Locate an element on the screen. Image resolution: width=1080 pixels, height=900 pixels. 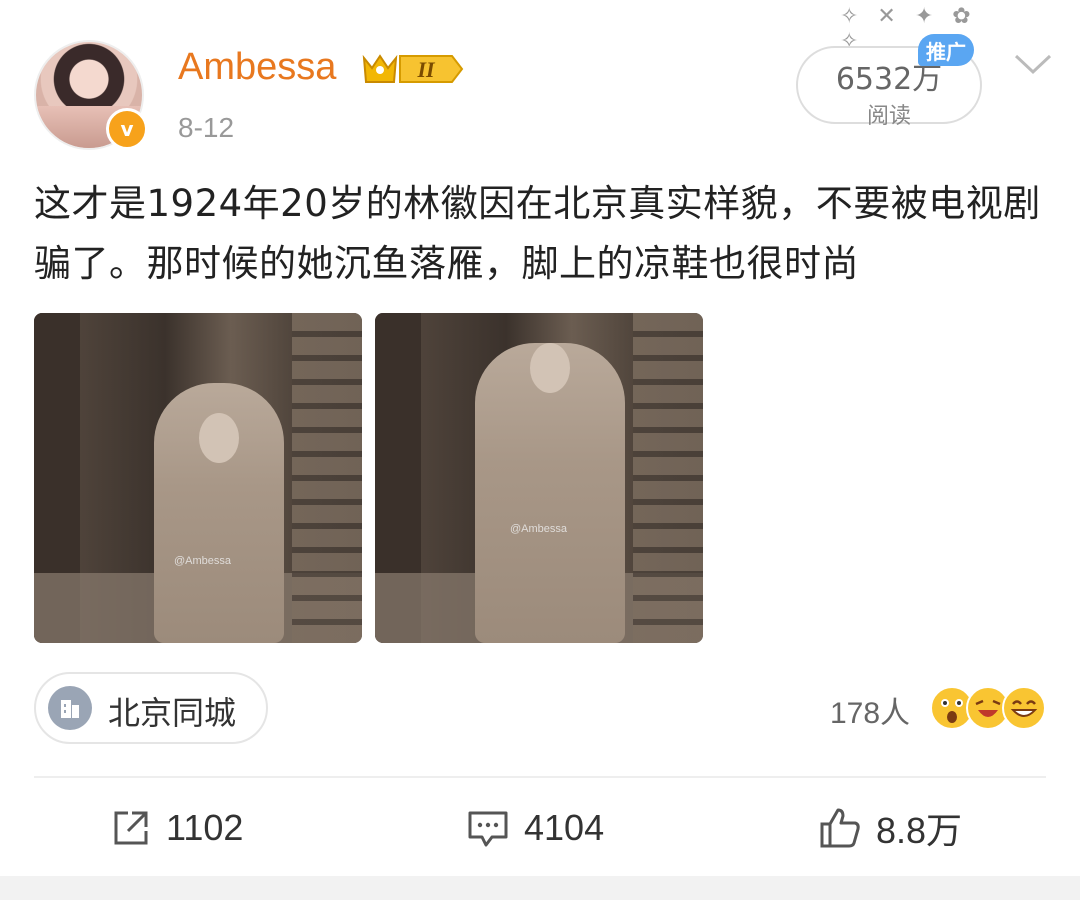
username: Ambessa is located at coordinates (257, 67).